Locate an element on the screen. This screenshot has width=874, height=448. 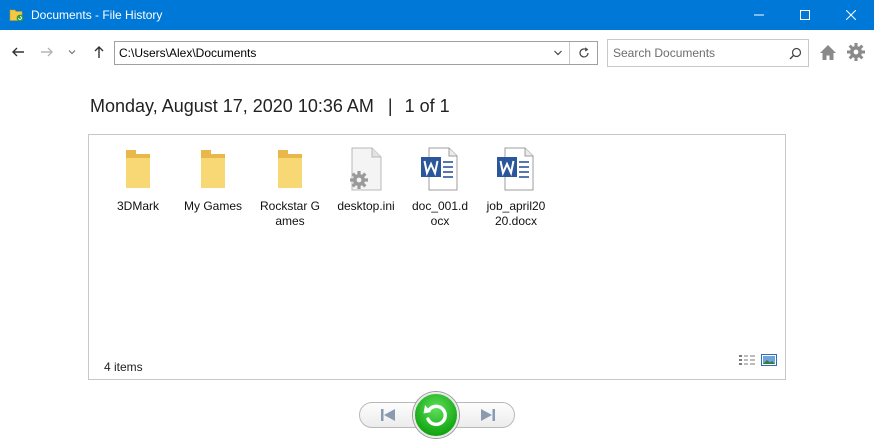
settings-file-icon is located at coordinates (366, 169).